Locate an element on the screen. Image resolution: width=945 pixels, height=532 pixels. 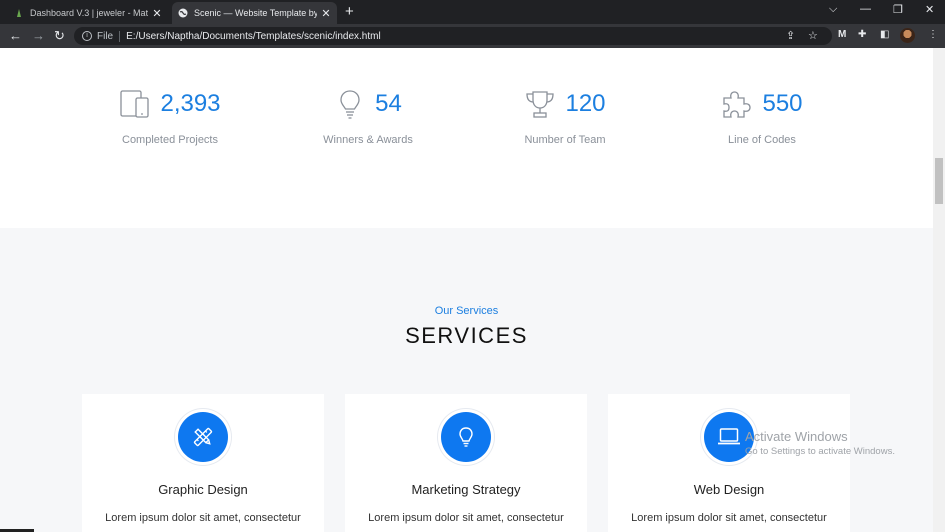
url-scheme: File is located at coordinates (105, 36).